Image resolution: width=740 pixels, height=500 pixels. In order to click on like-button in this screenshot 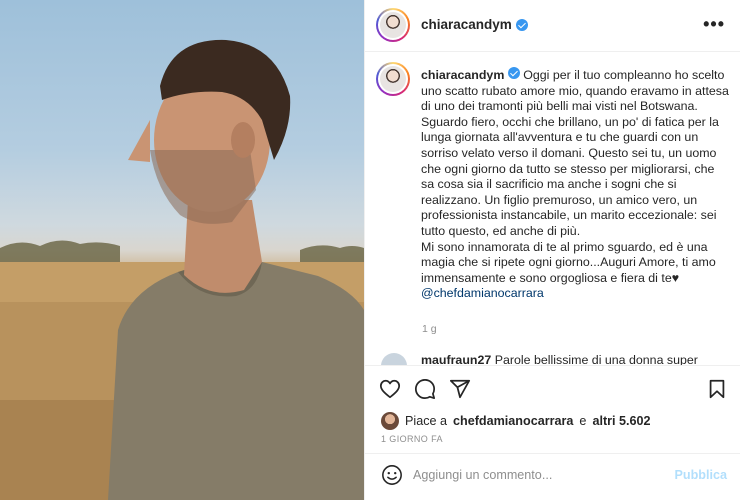, I will do `click(390, 391)`.